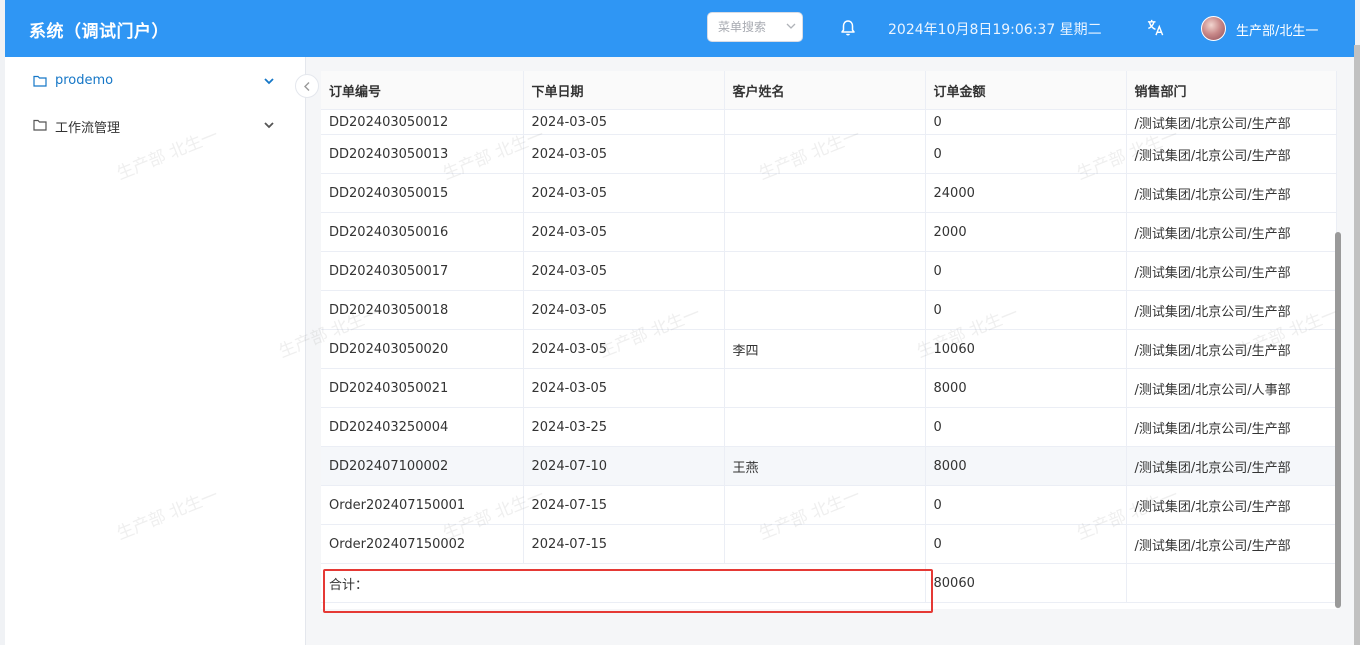 The width and height of the screenshot is (1360, 645). I want to click on order-no-cell: DD202403050012, so click(422, 122).